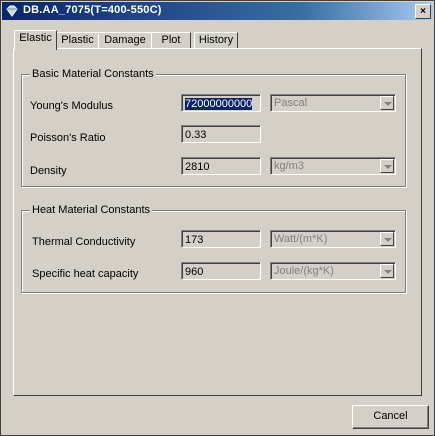 Image resolution: width=435 pixels, height=436 pixels. I want to click on tab-damage: Damage, so click(125, 40).